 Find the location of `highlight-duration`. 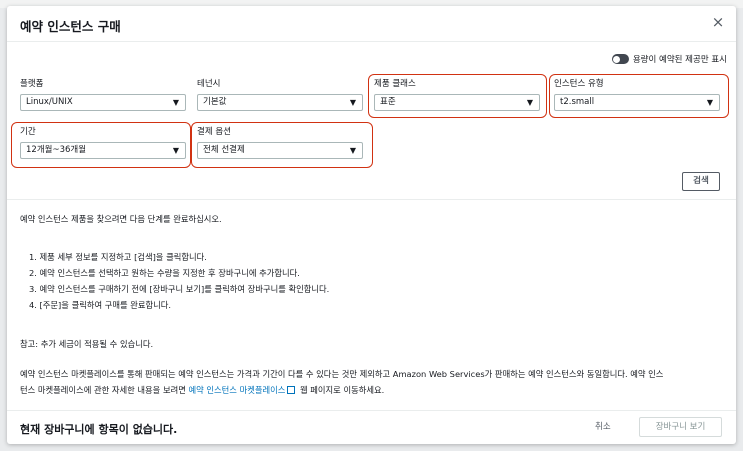

highlight-duration is located at coordinates (101, 145).